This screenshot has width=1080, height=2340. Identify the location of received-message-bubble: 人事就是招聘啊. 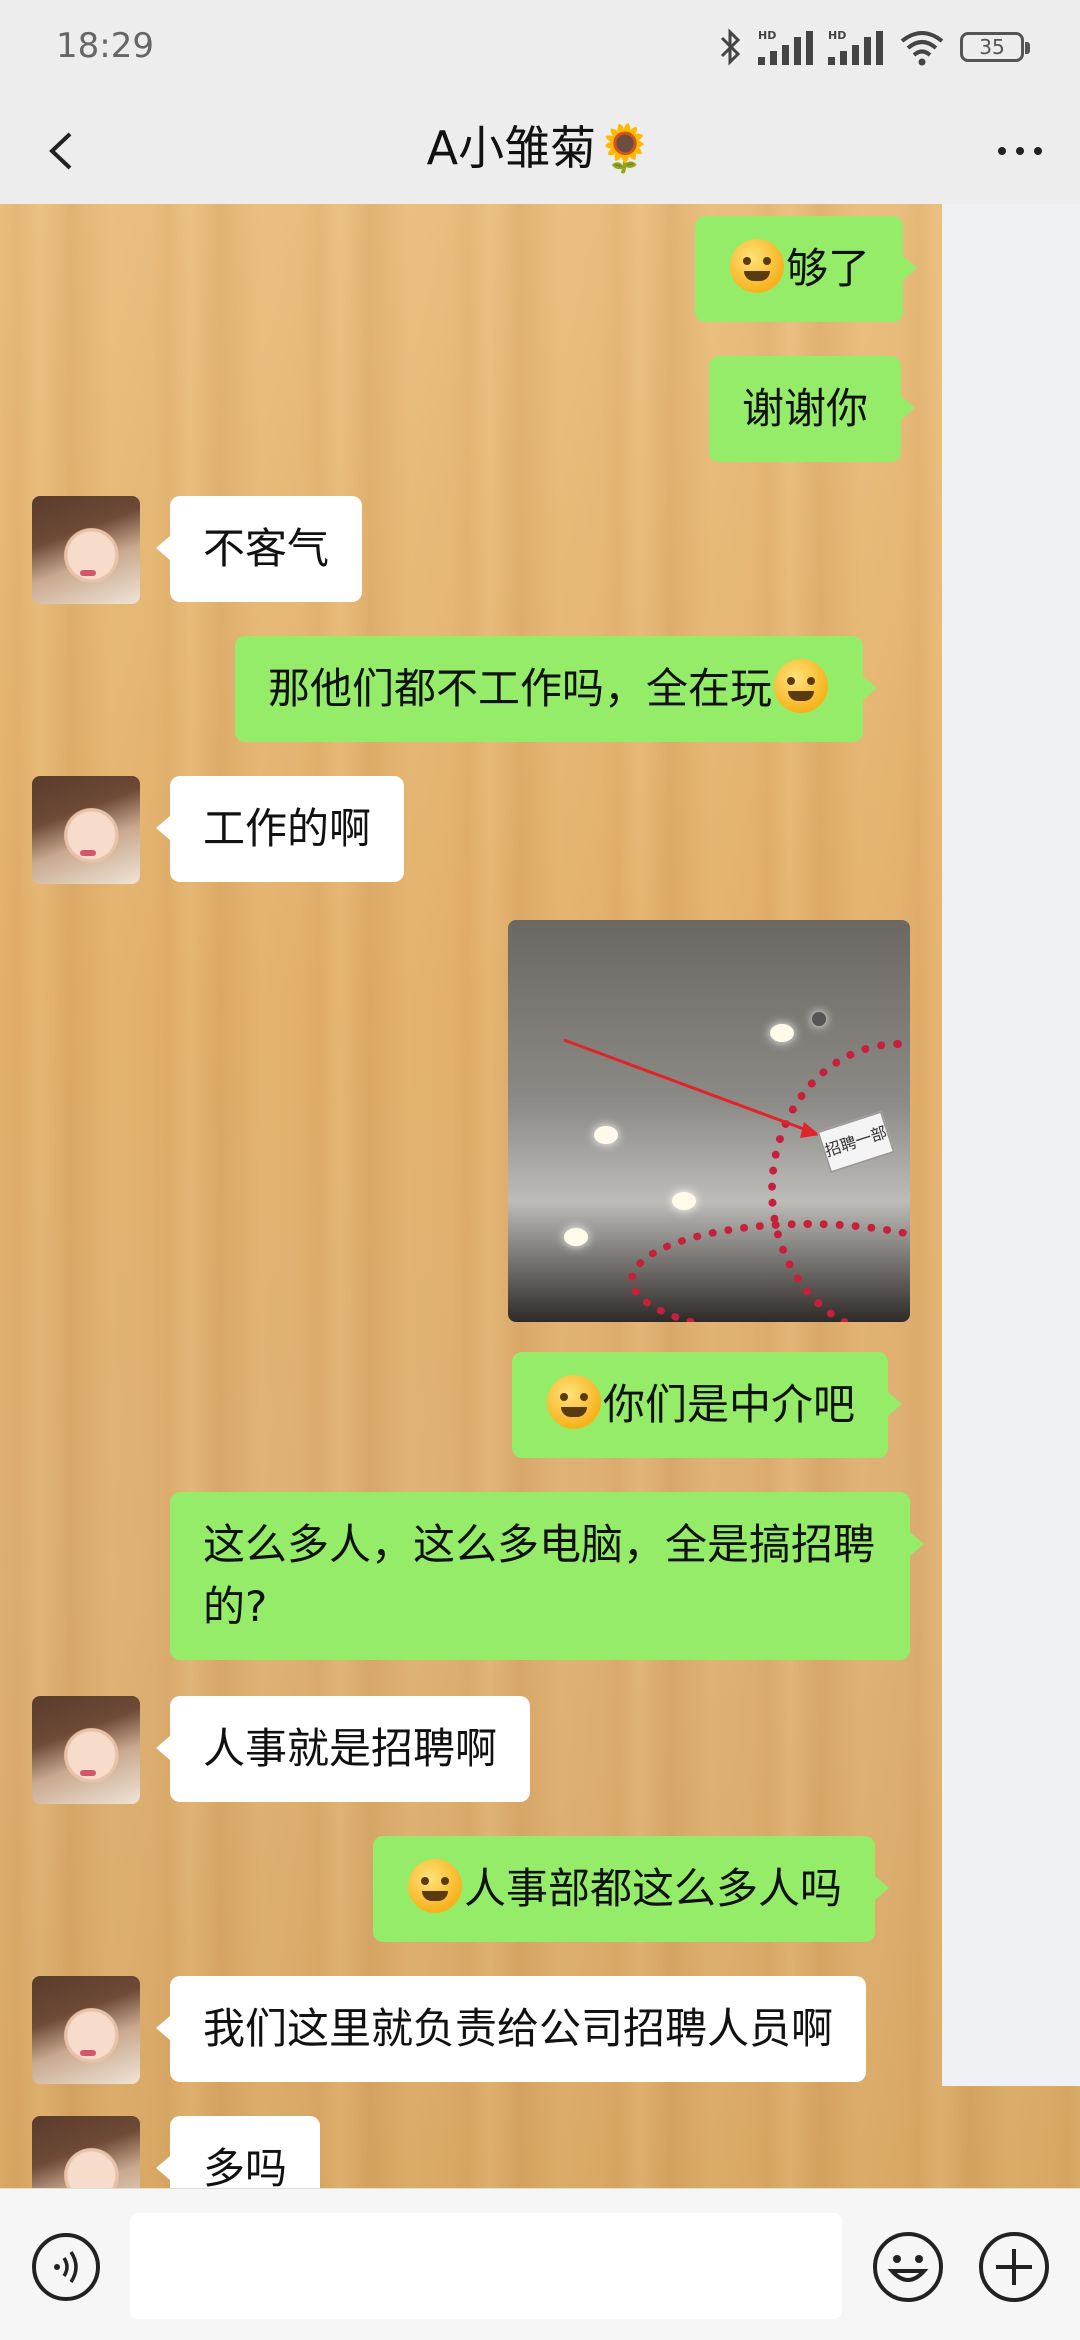
(343, 1749).